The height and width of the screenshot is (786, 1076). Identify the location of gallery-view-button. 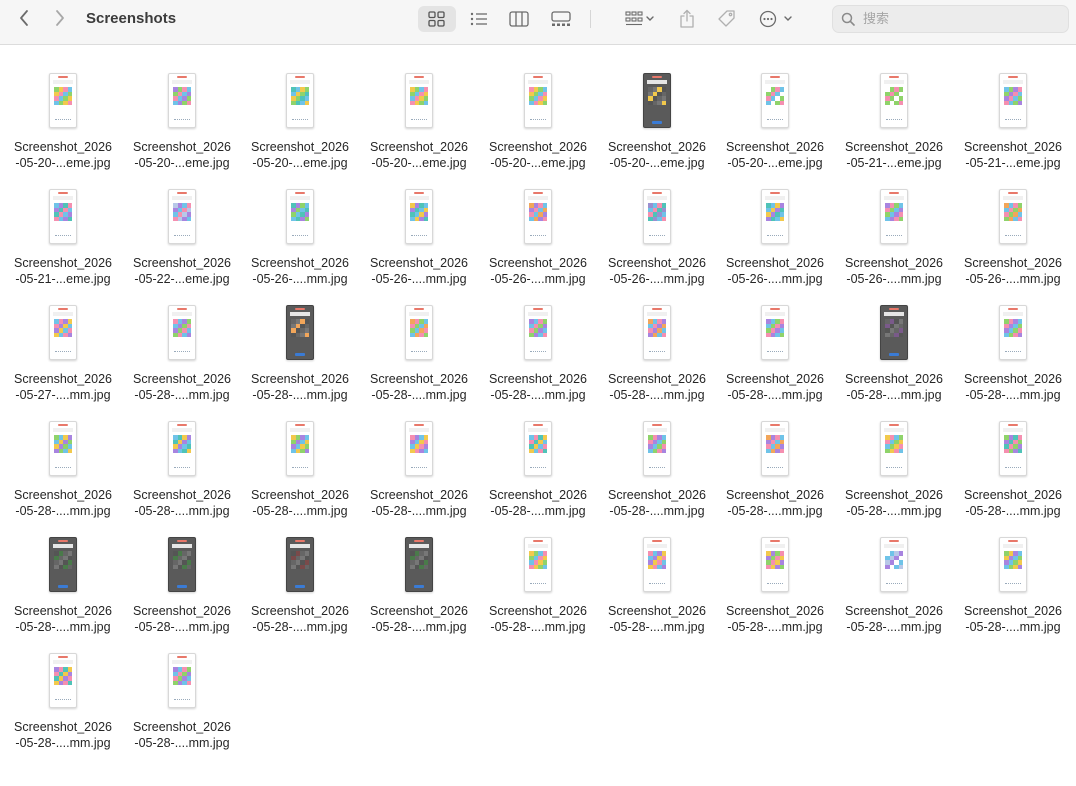
(561, 19).